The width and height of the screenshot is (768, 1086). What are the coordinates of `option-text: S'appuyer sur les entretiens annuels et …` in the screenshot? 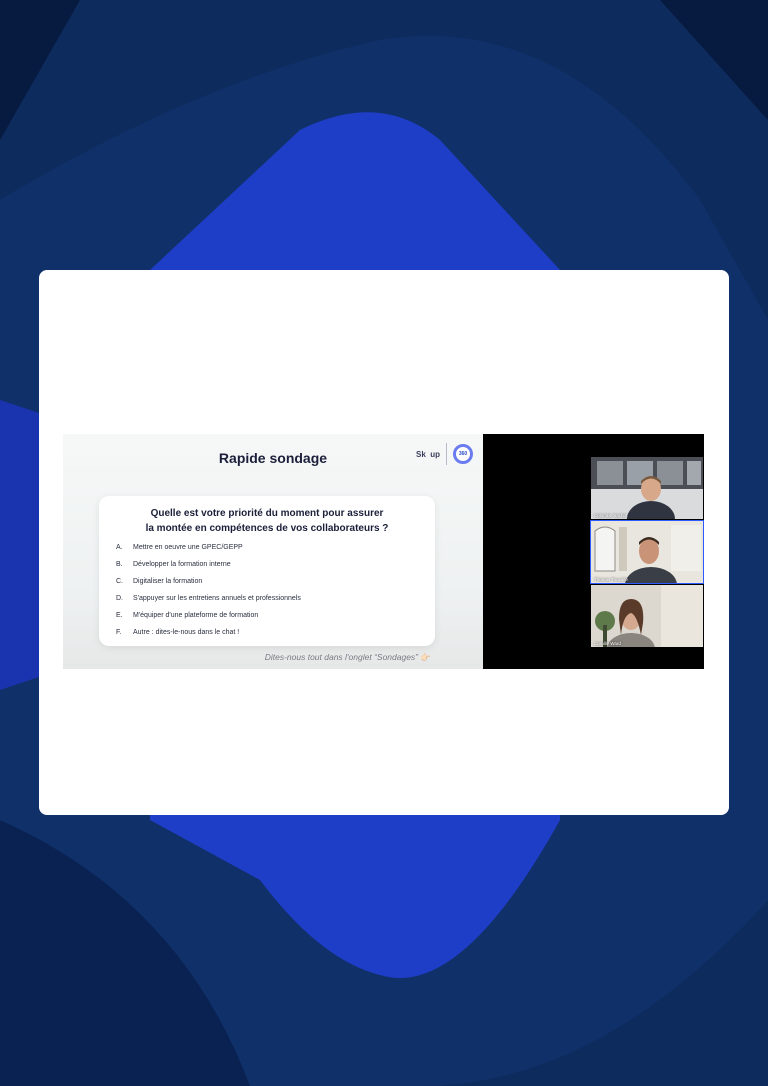 It's located at (217, 598).